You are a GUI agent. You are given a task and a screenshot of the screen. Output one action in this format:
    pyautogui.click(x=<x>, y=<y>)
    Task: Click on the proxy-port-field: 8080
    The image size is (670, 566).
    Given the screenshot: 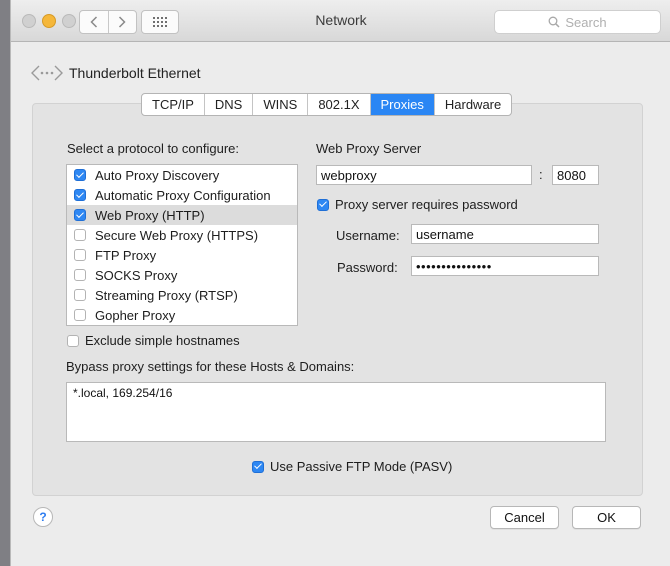 What is the action you would take?
    pyautogui.click(x=575, y=175)
    